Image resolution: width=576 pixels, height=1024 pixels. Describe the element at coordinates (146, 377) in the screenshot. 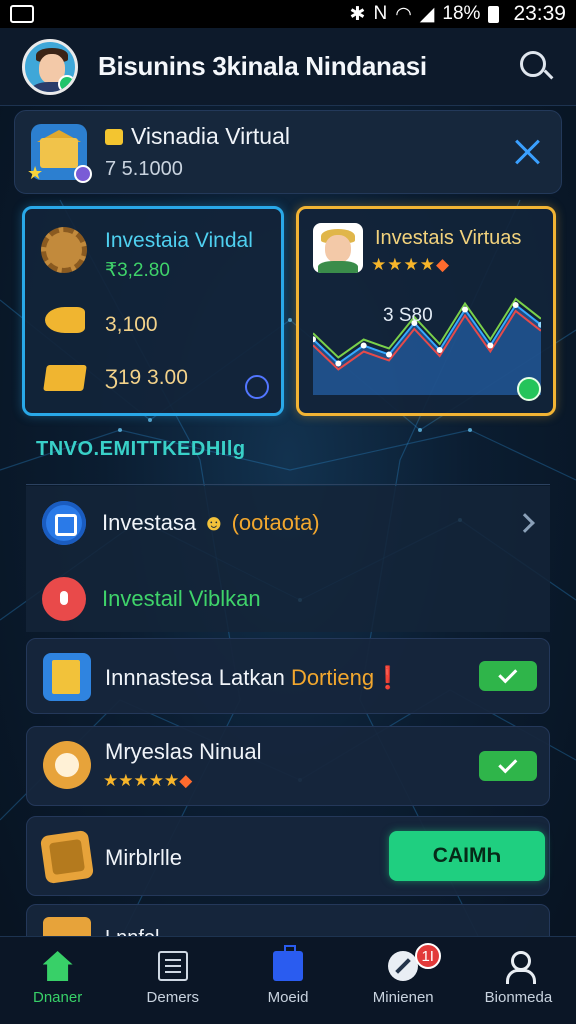

I see `card-row-value-2: Ʒ19 3.00` at that location.